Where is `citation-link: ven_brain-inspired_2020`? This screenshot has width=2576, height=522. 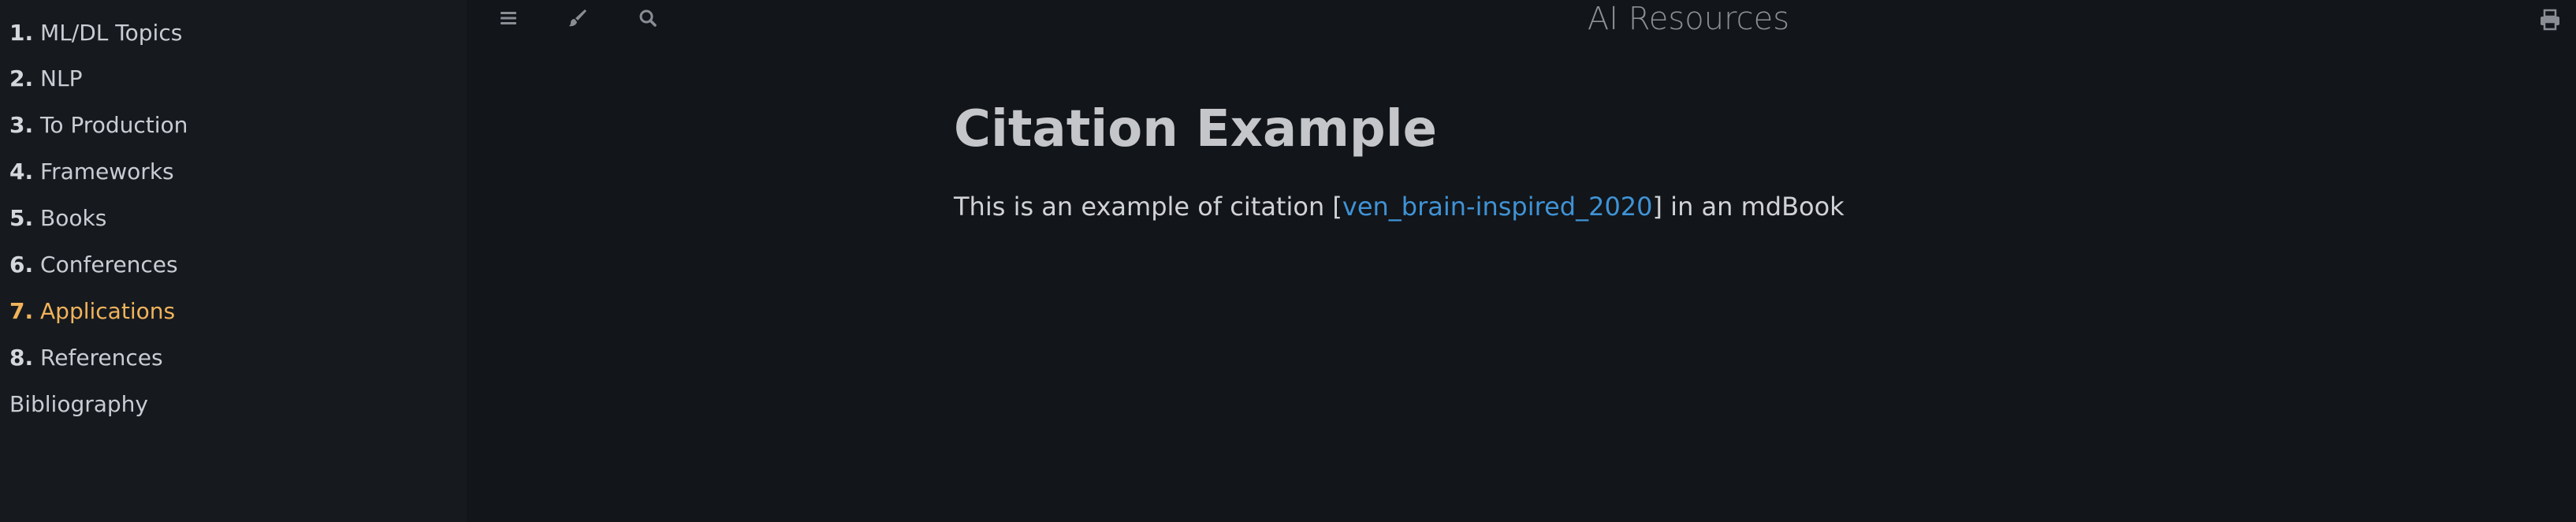 citation-link: ven_brain-inspired_2020 is located at coordinates (1497, 207).